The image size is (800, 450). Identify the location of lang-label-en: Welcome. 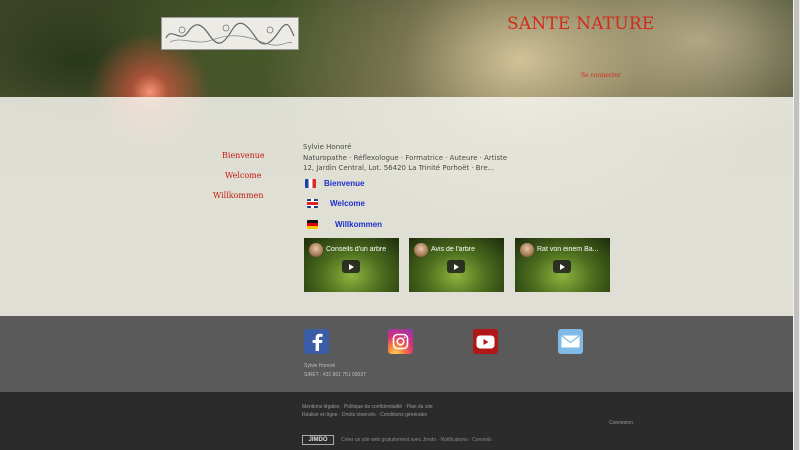
(347, 203).